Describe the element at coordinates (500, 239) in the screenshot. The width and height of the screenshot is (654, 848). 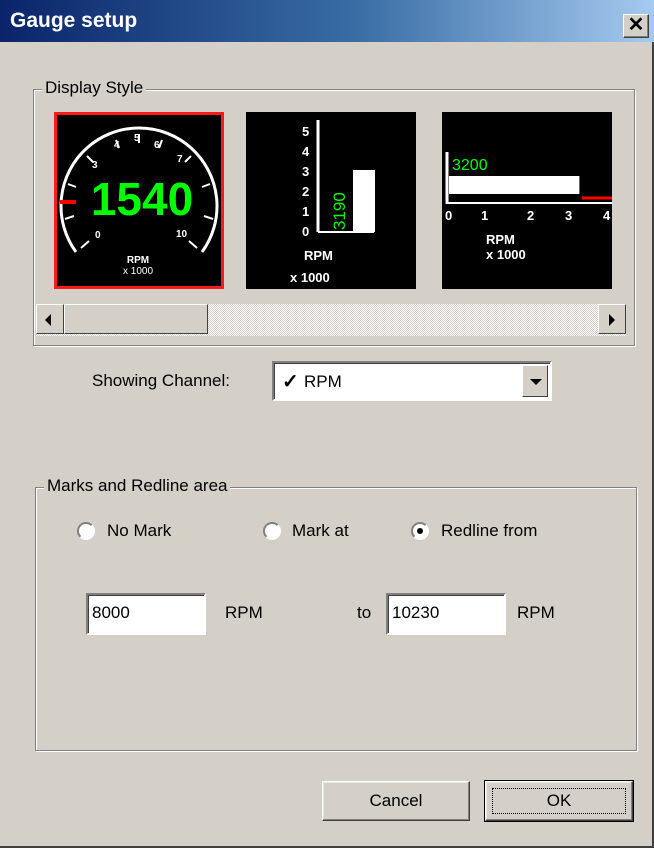
I see `hbar-unit-label: RPM` at that location.